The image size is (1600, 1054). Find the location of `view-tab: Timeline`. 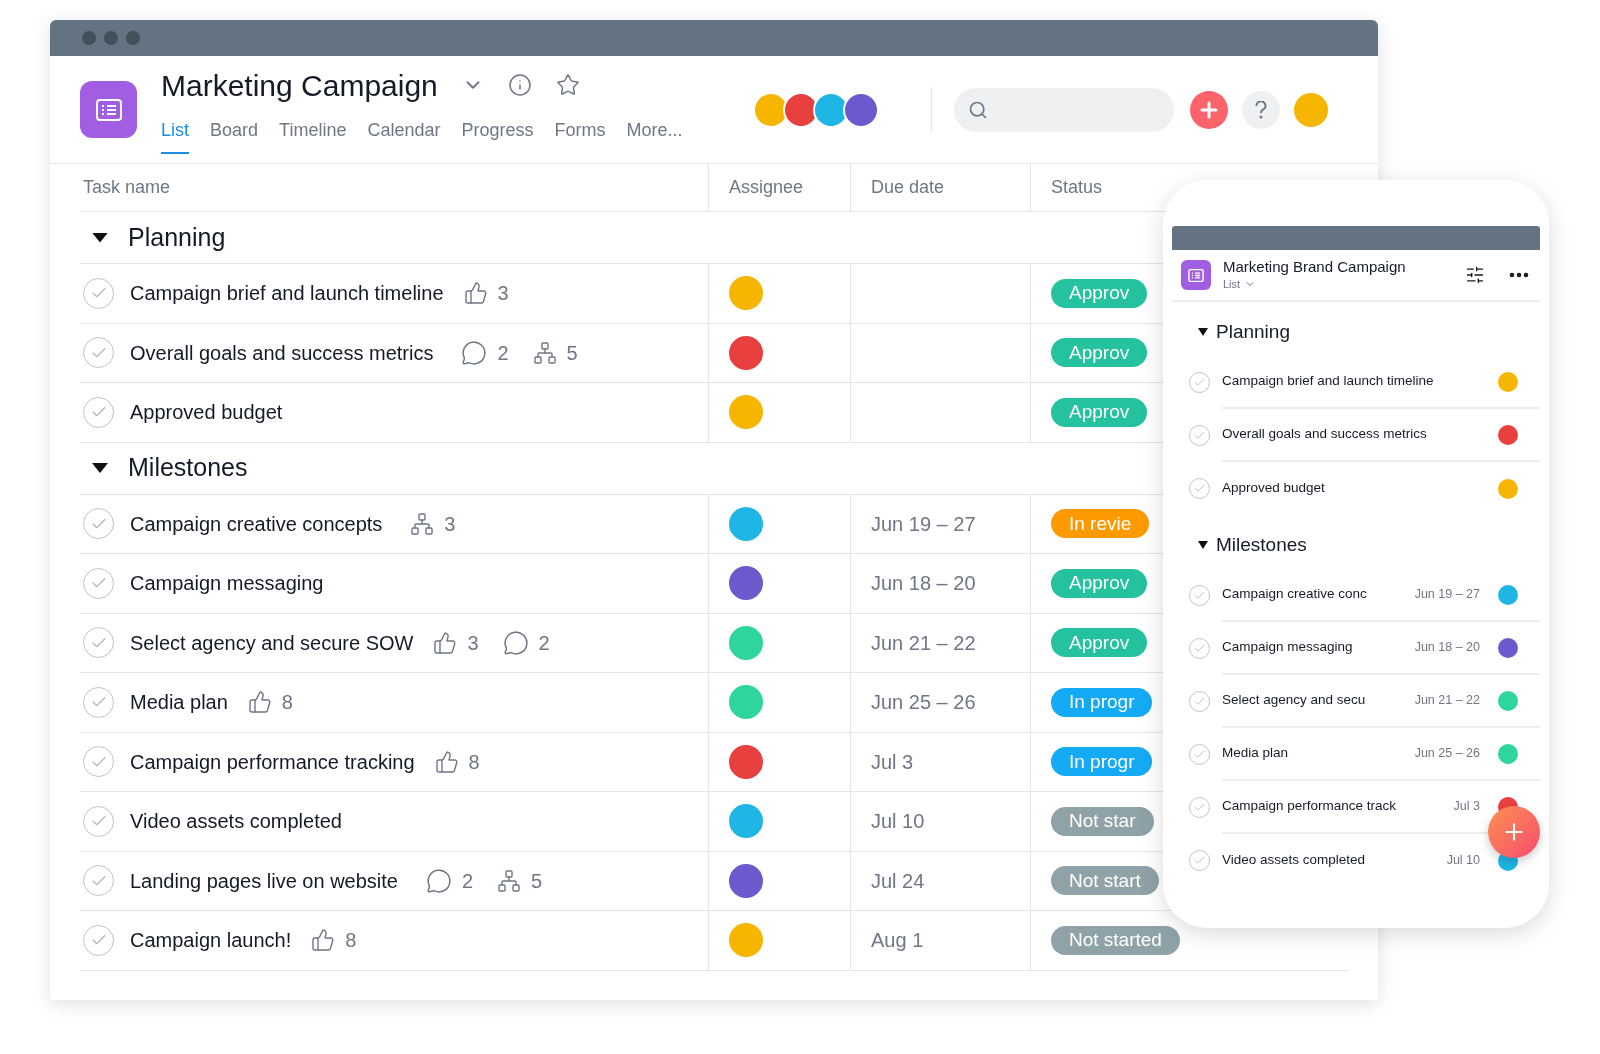

view-tab: Timeline is located at coordinates (313, 135).